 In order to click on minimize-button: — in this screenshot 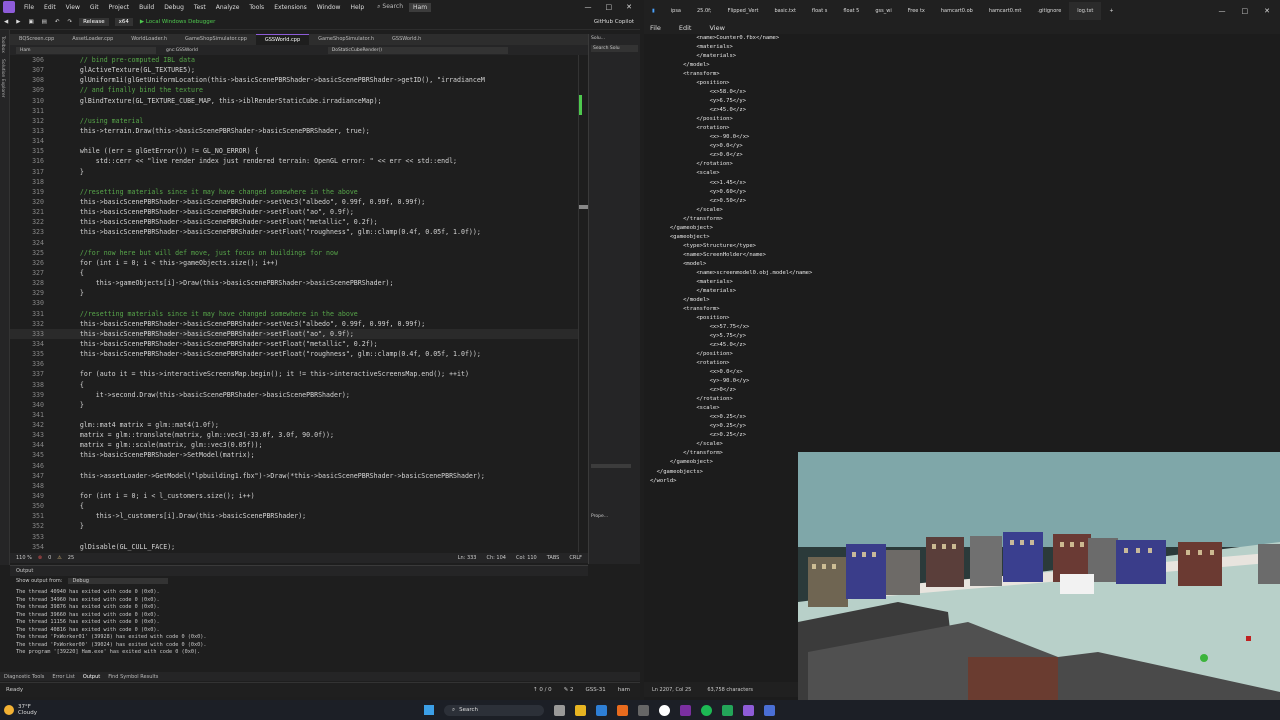, I will do `click(588, 7)`.